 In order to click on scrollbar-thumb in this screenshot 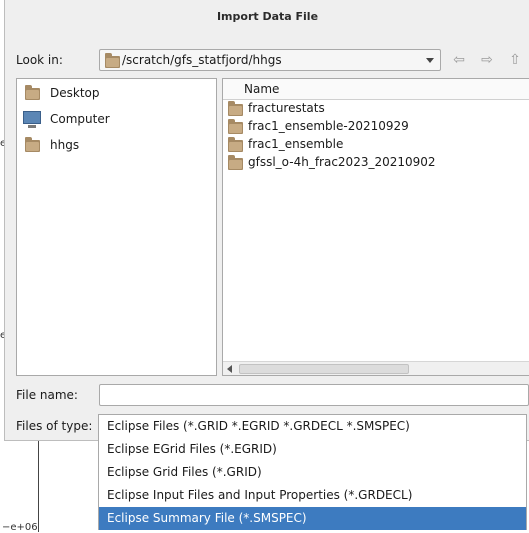, I will do `click(324, 369)`.